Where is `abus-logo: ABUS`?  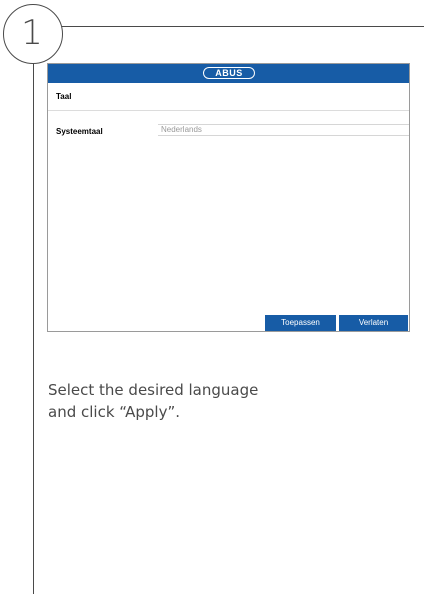 abus-logo: ABUS is located at coordinates (229, 73).